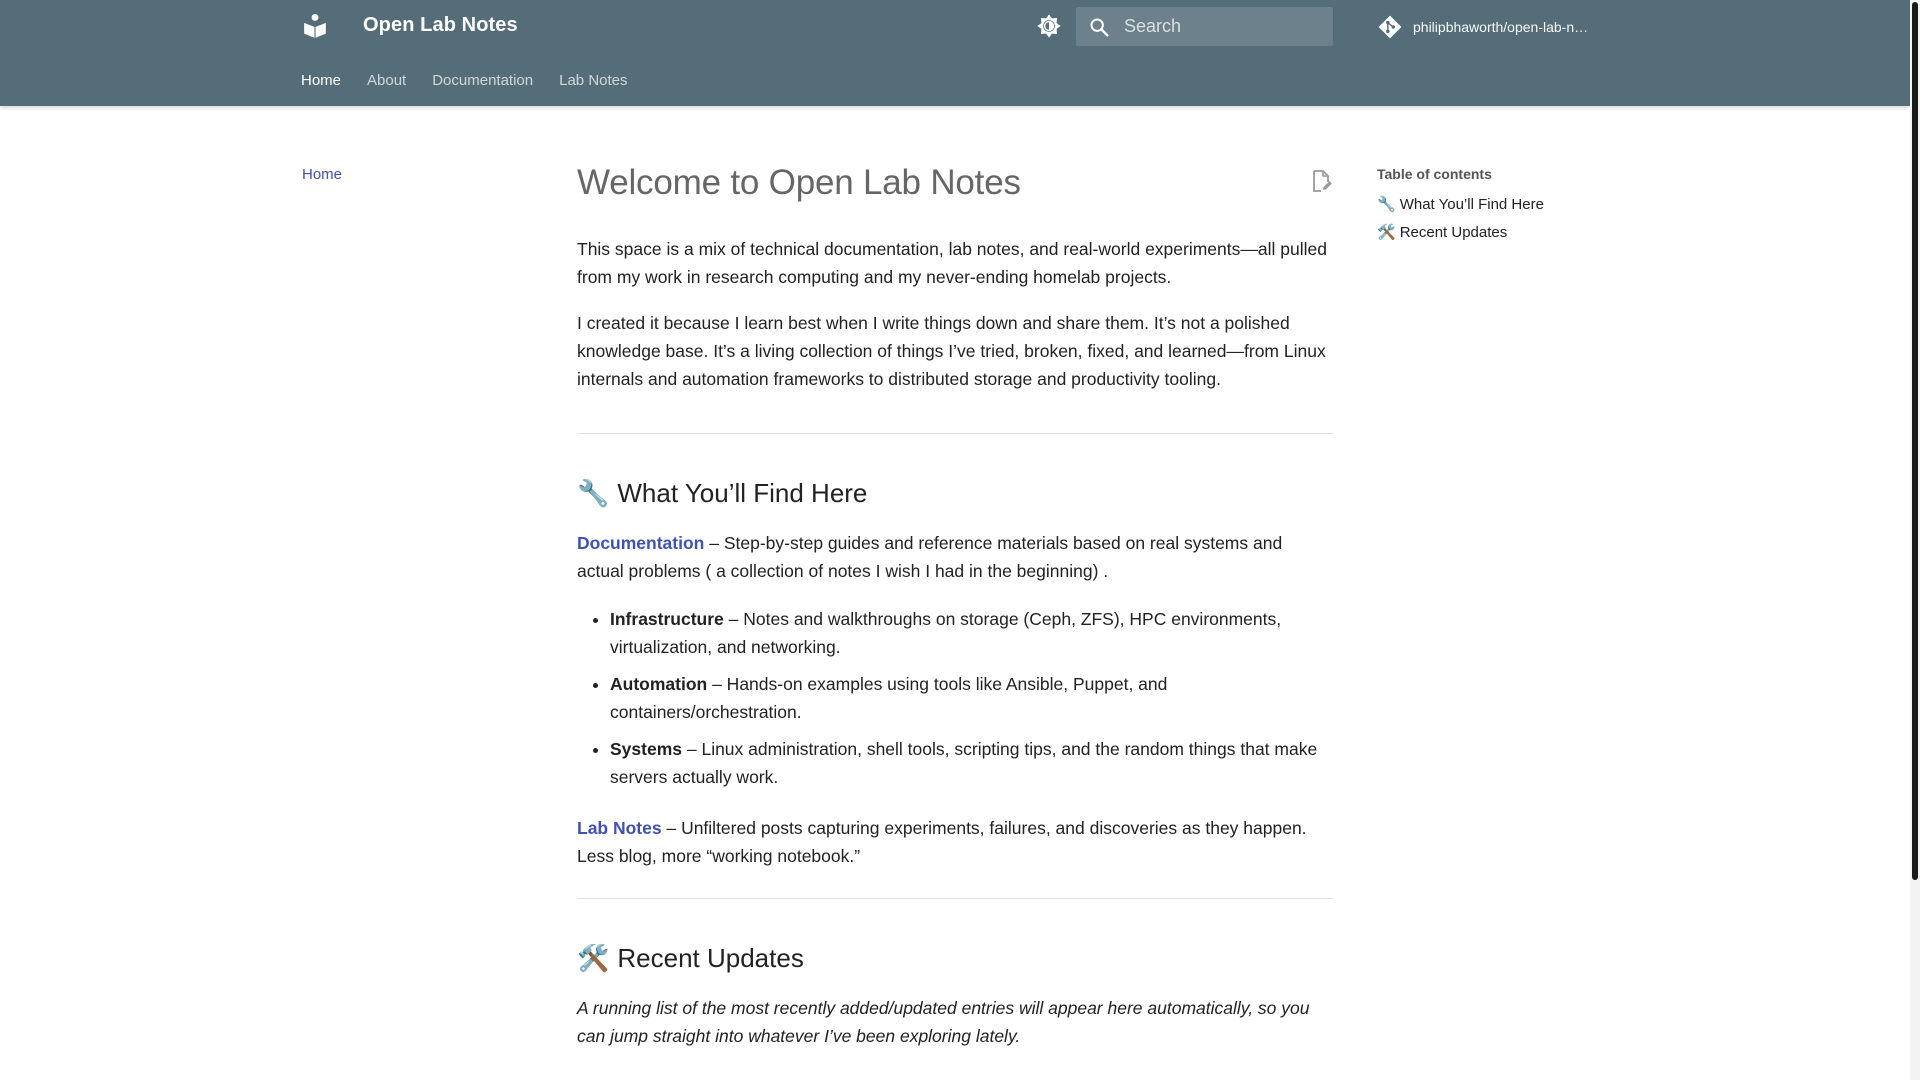  Describe the element at coordinates (386, 80) in the screenshot. I see `tab-about: About` at that location.